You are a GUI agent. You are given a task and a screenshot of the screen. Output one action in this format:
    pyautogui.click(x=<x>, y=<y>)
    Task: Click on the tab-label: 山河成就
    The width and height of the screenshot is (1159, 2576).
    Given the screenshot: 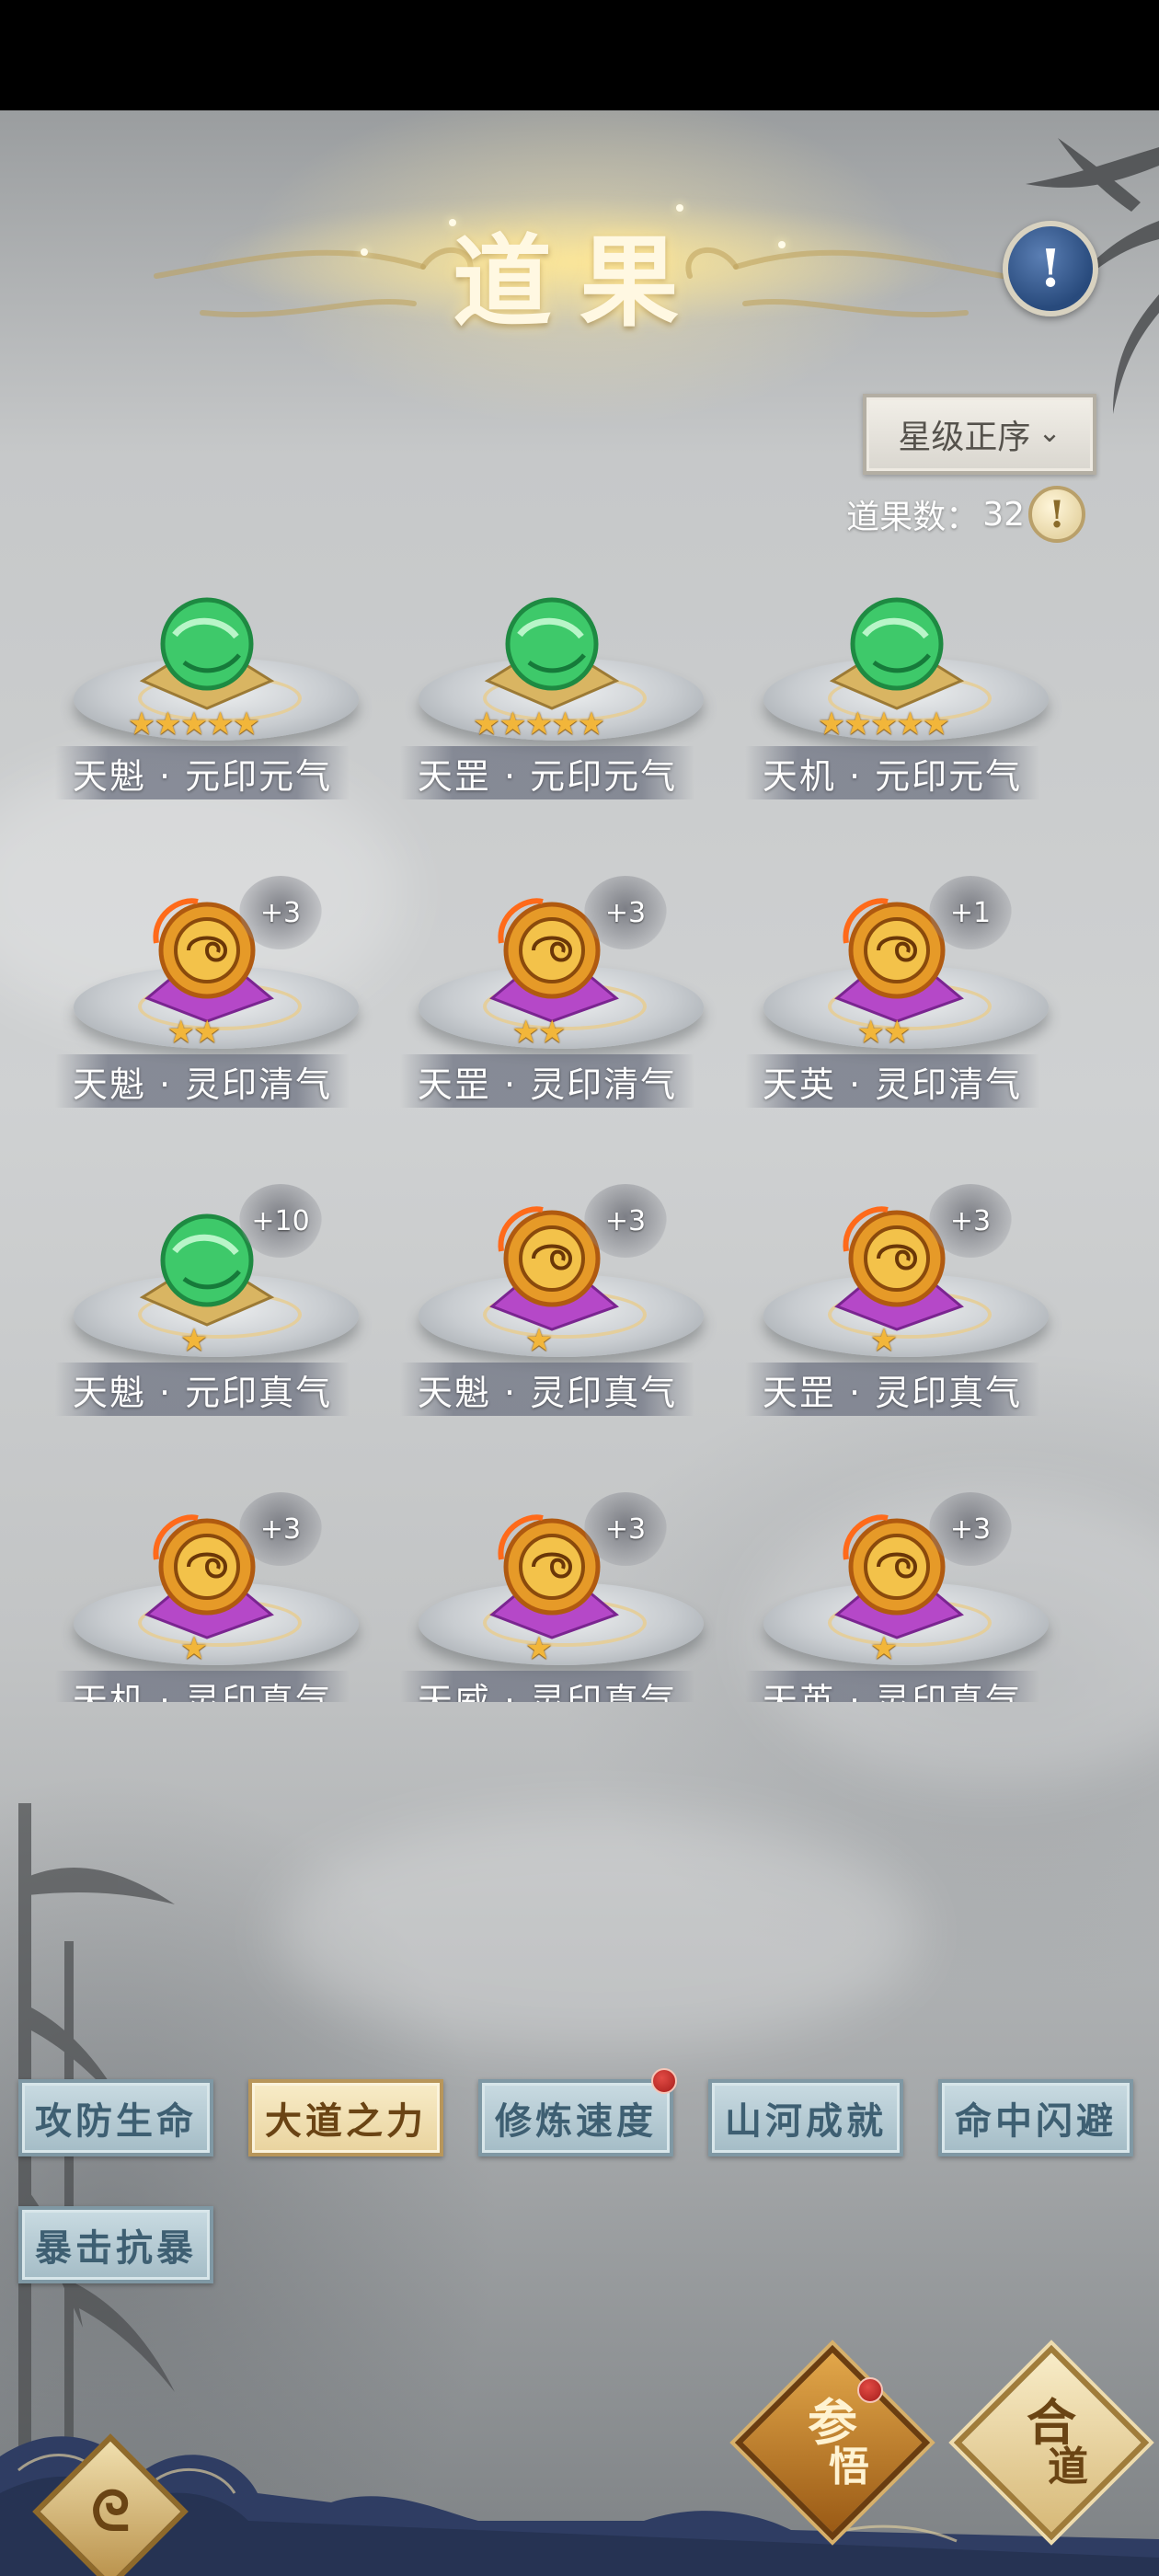 What is the action you would take?
    pyautogui.click(x=806, y=2121)
    